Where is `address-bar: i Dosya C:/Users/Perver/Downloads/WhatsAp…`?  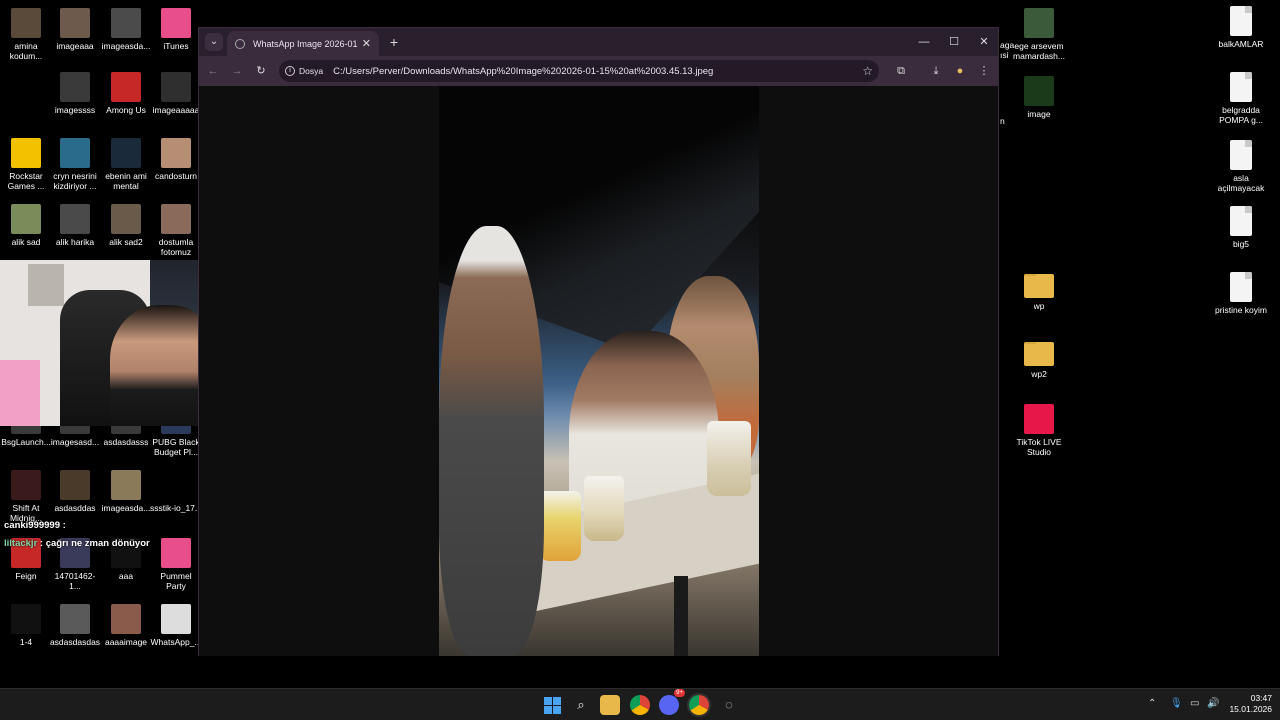 address-bar: i Dosya C:/Users/Perver/Downloads/WhatsAp… is located at coordinates (579, 71).